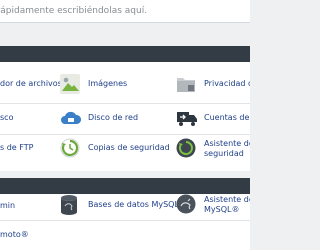 This screenshot has height=250, width=320. I want to click on ftp-connections-label: s de FTP, so click(17, 147).